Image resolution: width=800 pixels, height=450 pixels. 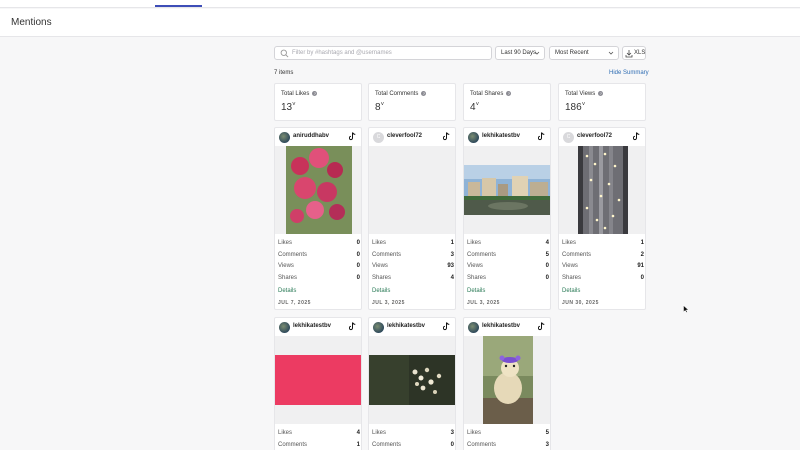 I want to click on summary-value: 13˅, so click(x=288, y=107).